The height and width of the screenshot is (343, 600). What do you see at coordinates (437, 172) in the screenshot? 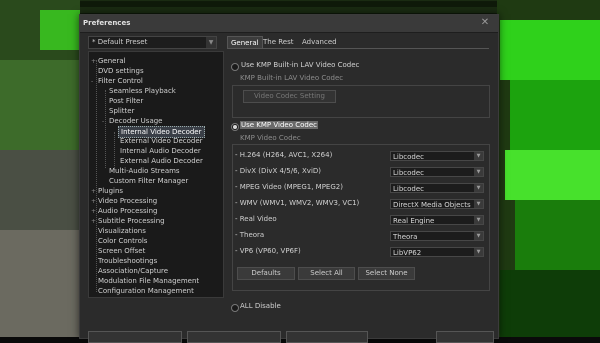
I see `codec-select-divx: Libcodec ▼` at bounding box center [437, 172].